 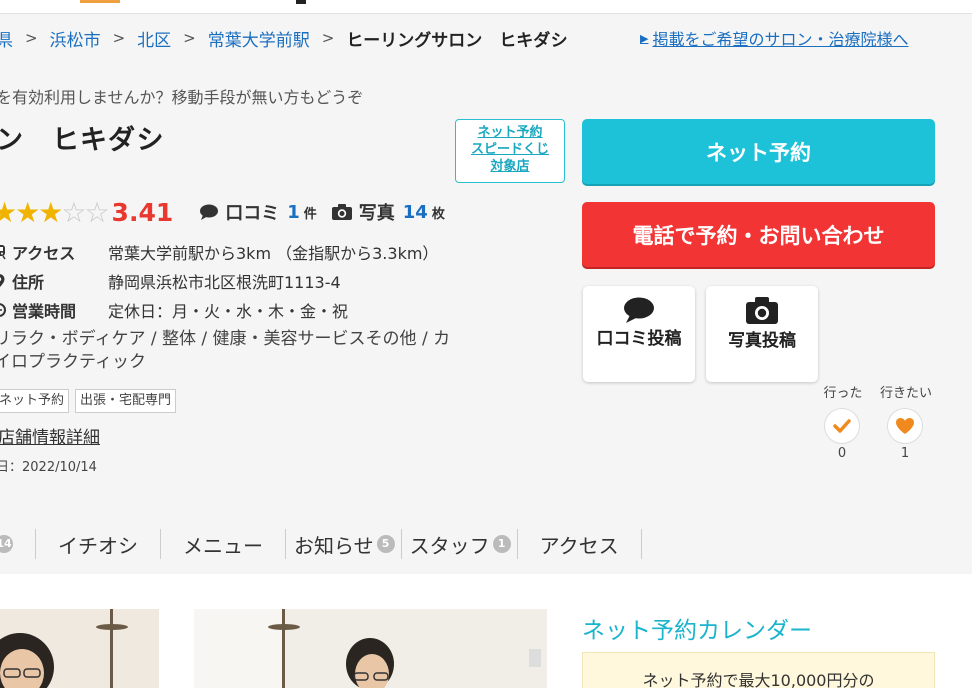 I want to click on clock-icon, so click(x=3, y=310).